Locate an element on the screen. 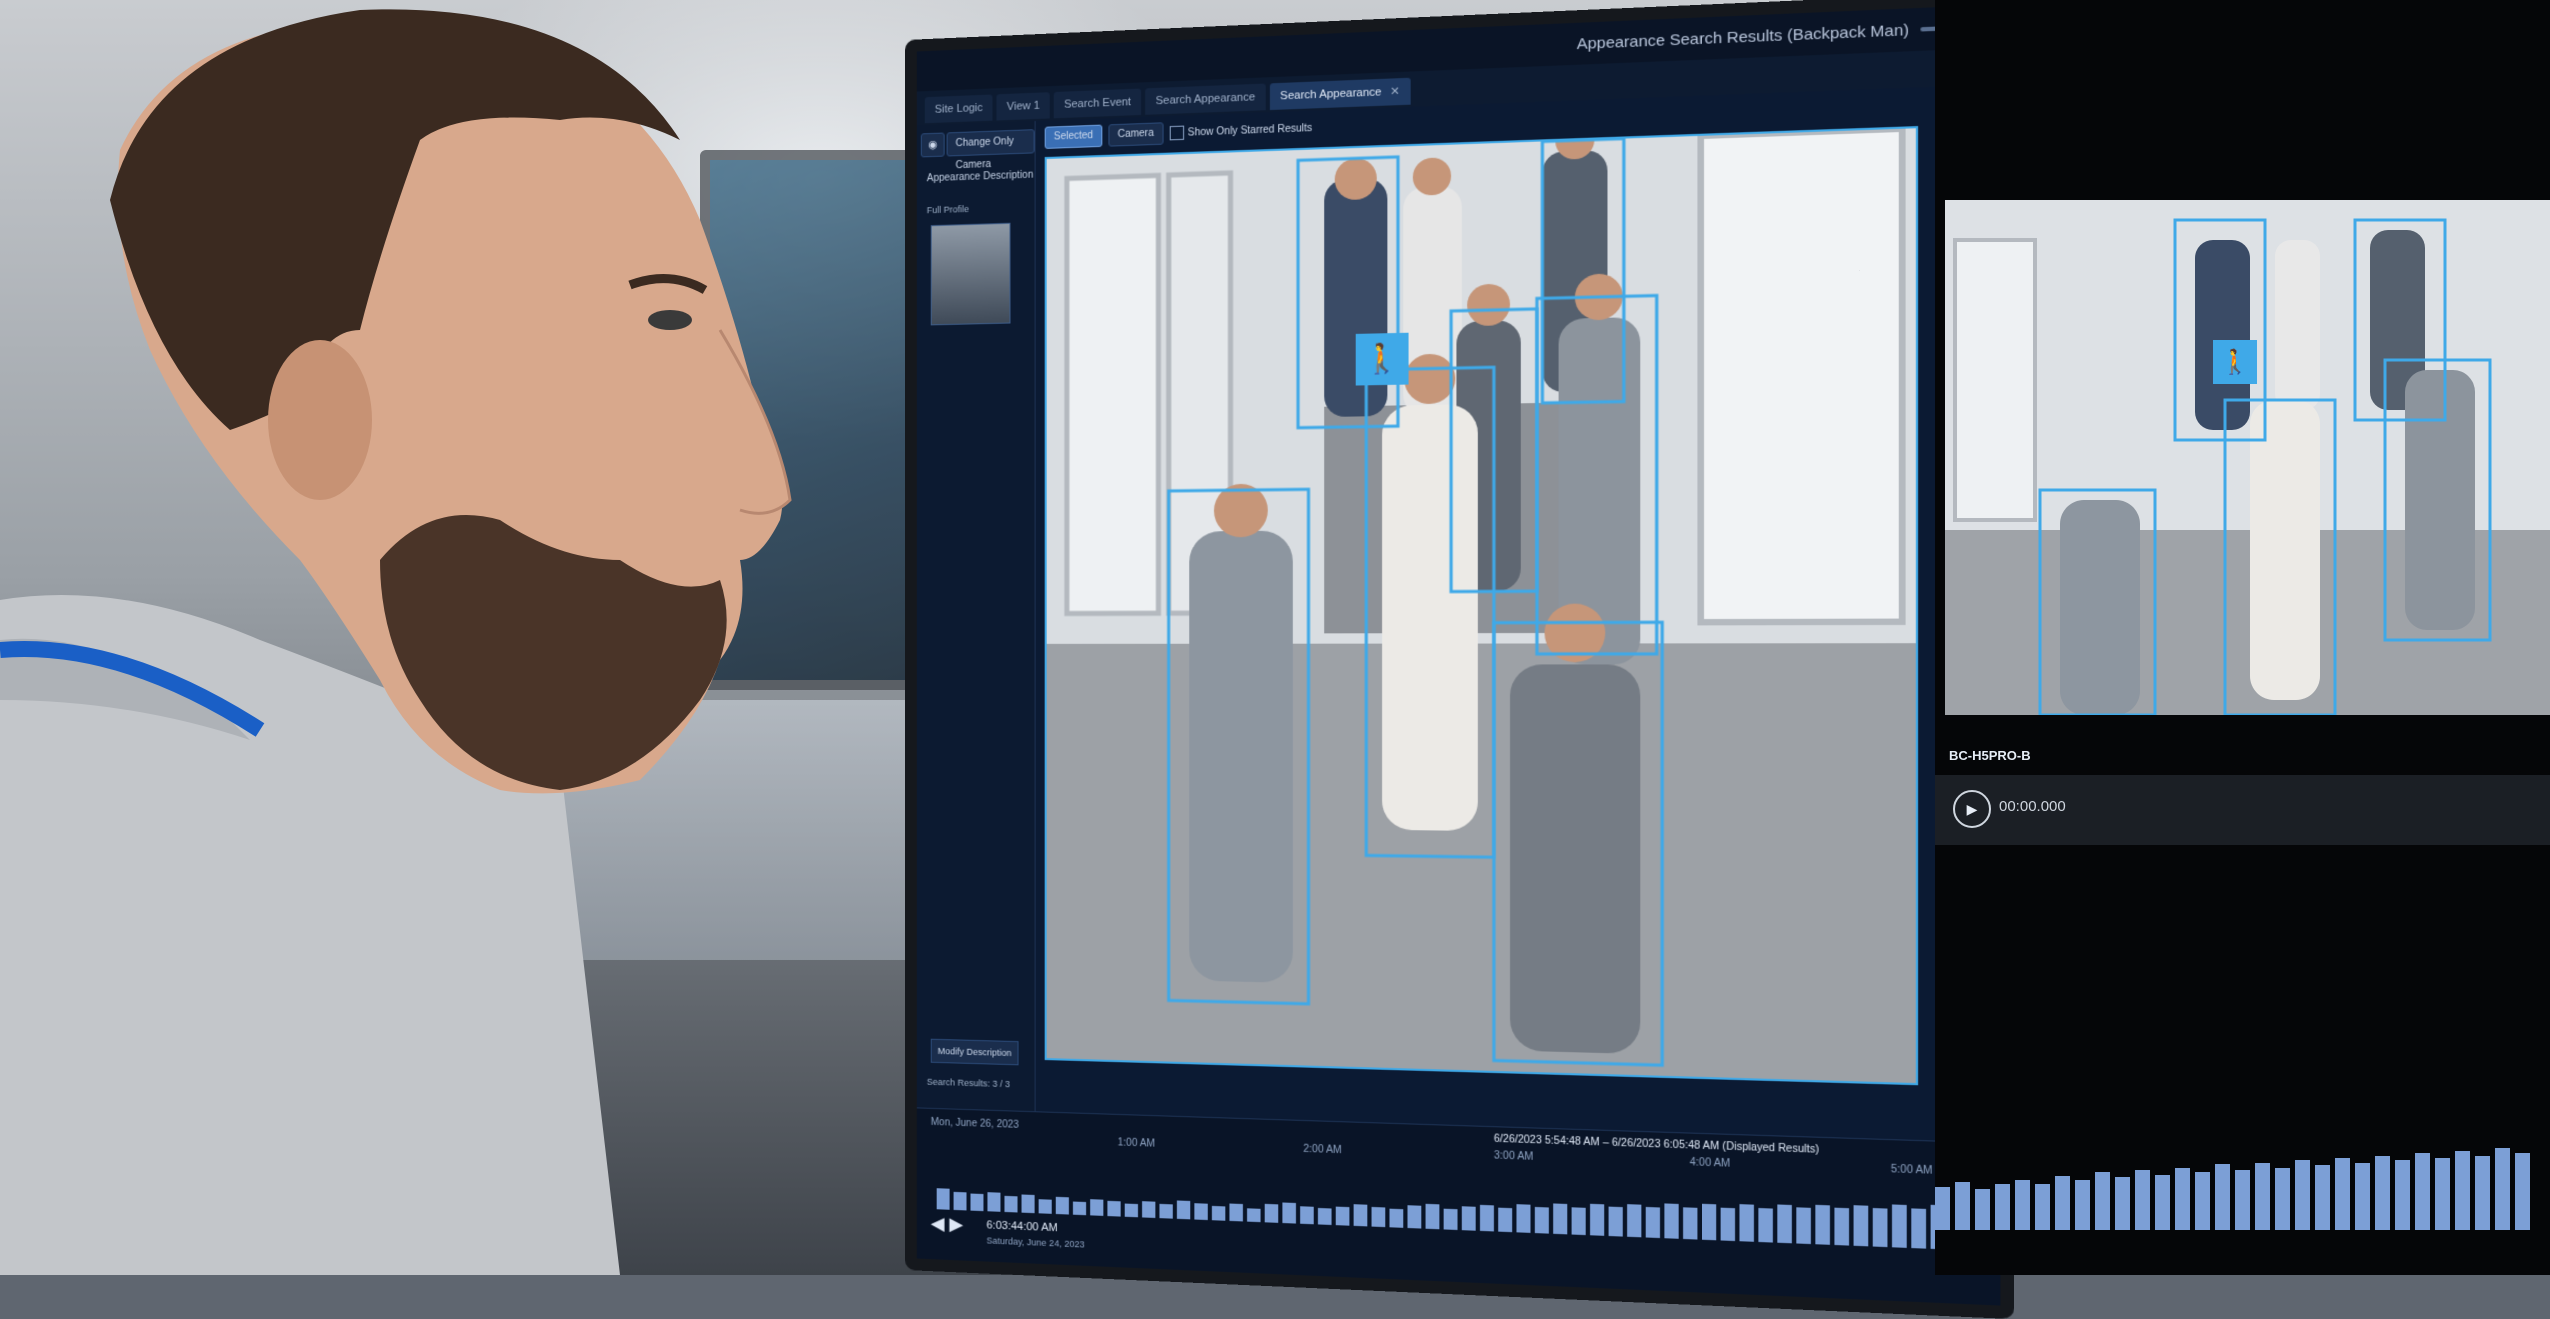 This screenshot has height=1319, width=2550. window-title: Appearance Search Results (Backpack Man) is located at coordinates (1743, 37).